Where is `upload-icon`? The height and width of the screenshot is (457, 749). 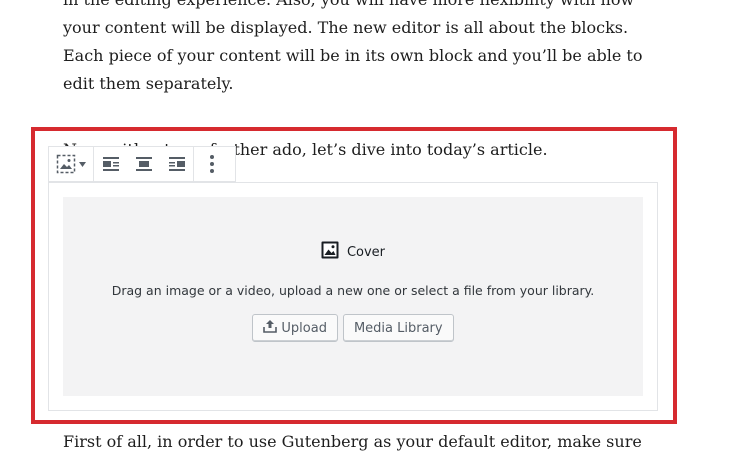
upload-icon is located at coordinates (270, 328).